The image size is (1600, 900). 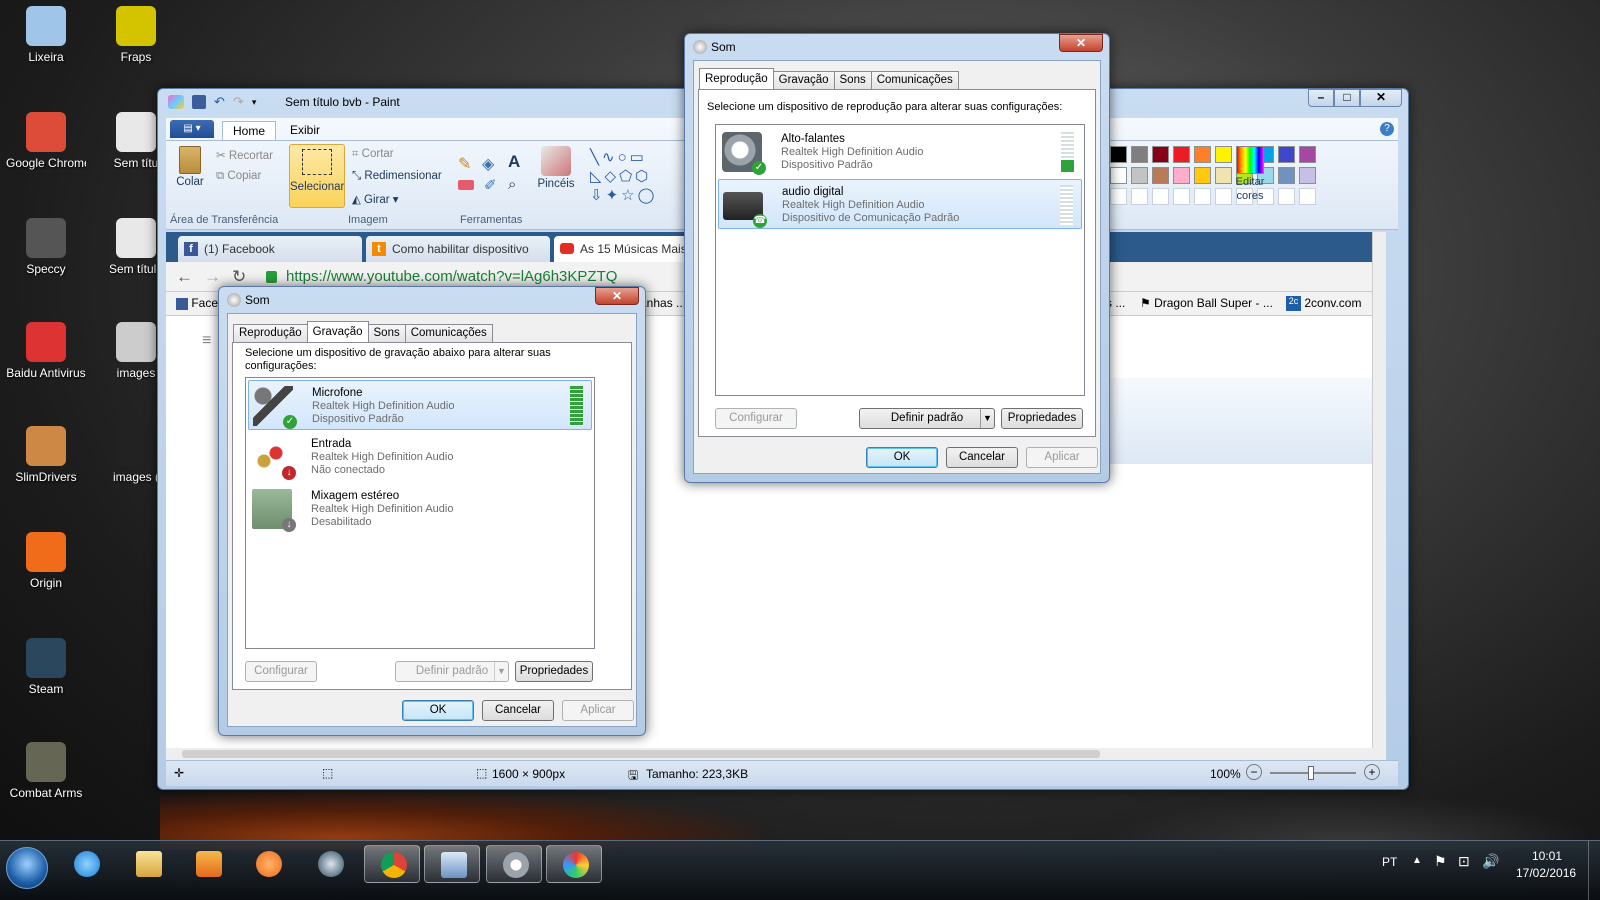 I want to click on taskbar-control-panel, so click(x=452, y=864).